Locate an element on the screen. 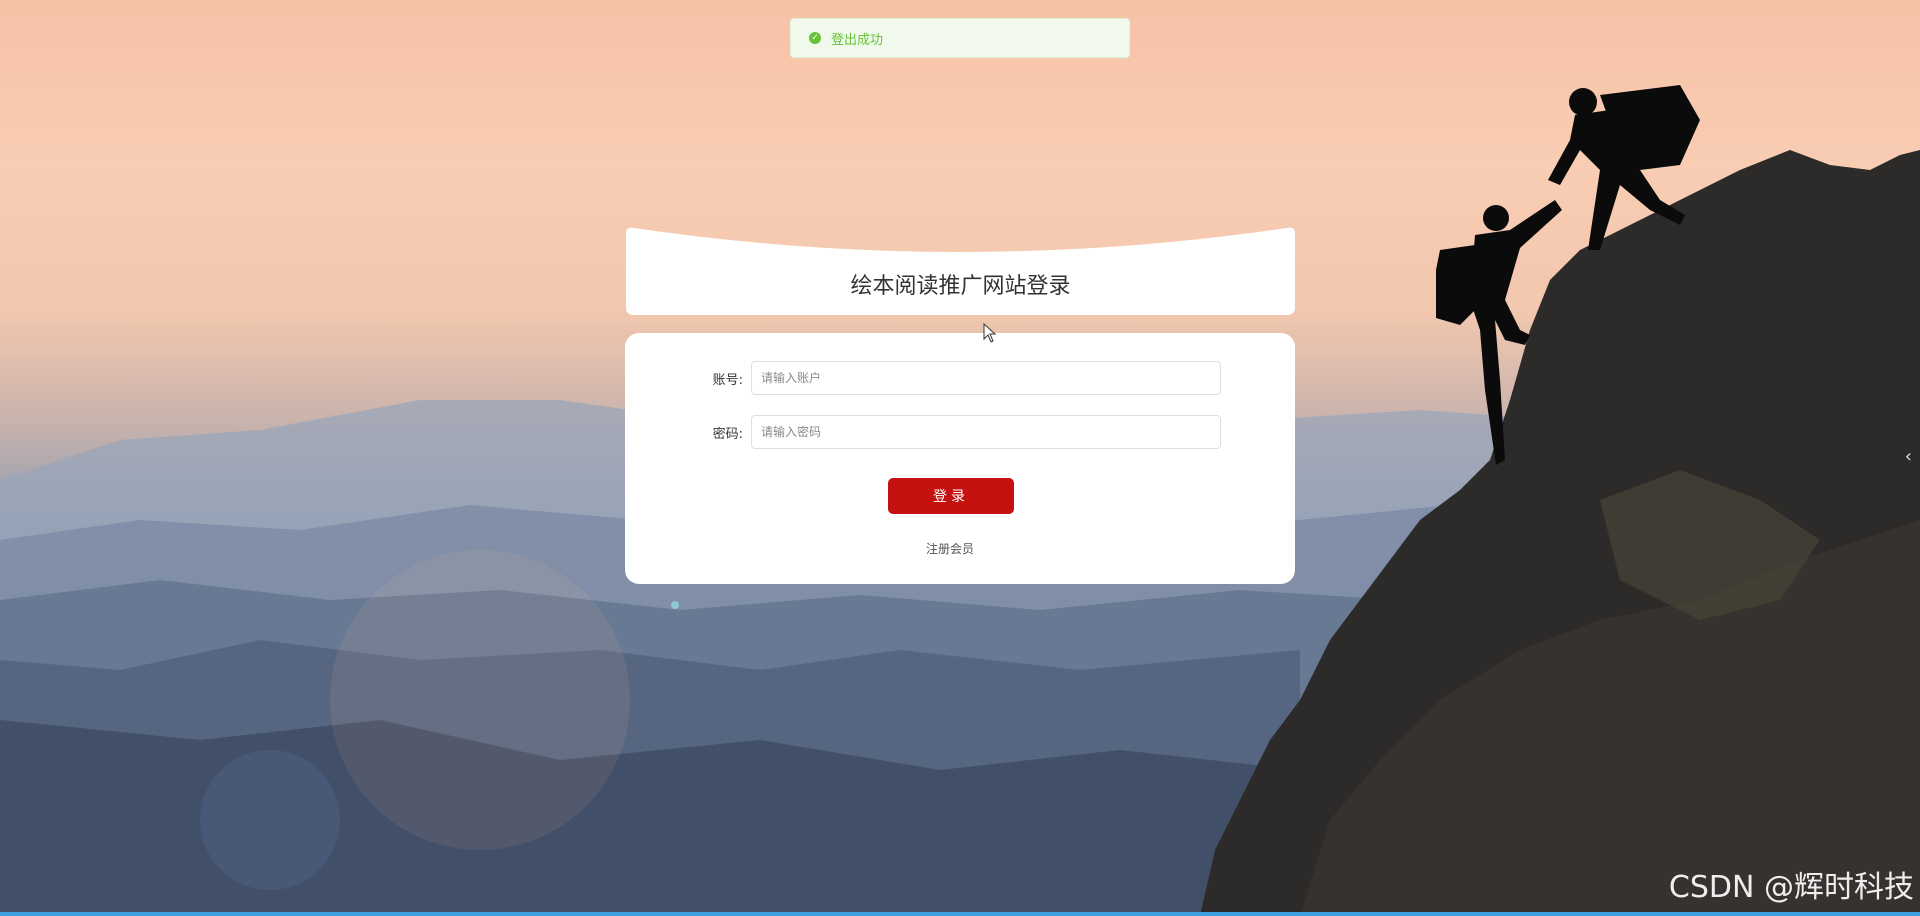  account-row: 账号: is located at coordinates (960, 379).